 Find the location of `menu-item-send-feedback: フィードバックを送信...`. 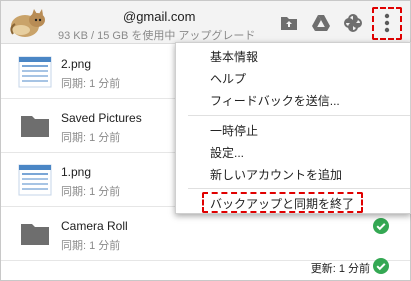

menu-item-send-feedback: フィードバックを送信... is located at coordinates (275, 100).